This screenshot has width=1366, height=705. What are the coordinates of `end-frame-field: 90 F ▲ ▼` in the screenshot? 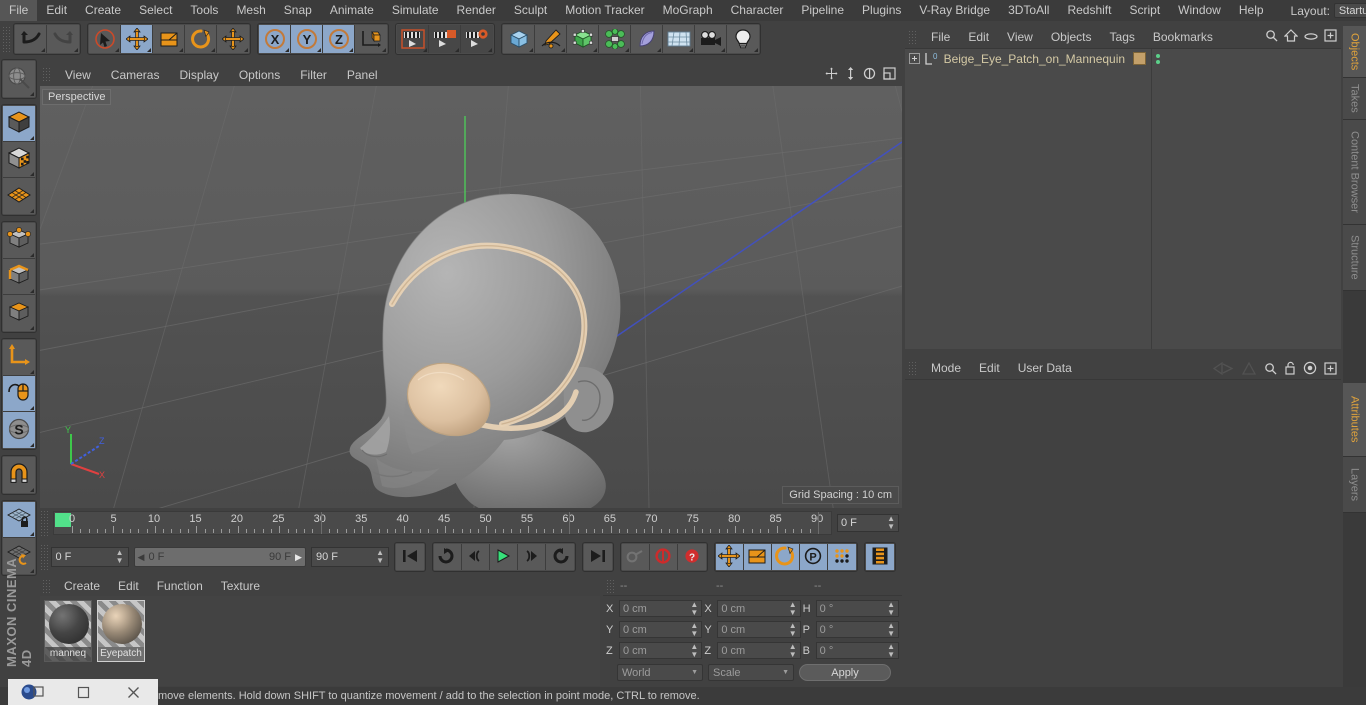 It's located at (349, 557).